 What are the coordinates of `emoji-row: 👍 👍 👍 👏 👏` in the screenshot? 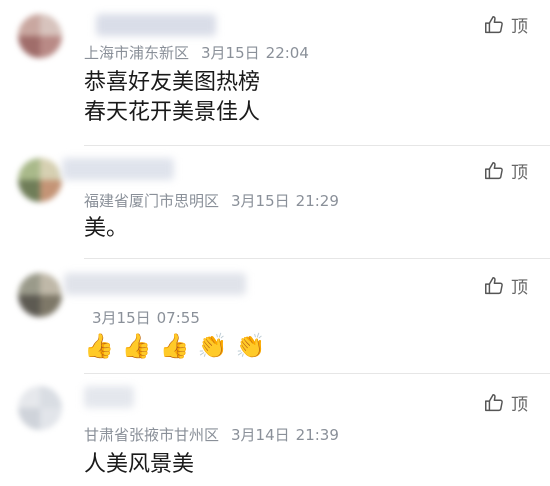 It's located at (174, 346).